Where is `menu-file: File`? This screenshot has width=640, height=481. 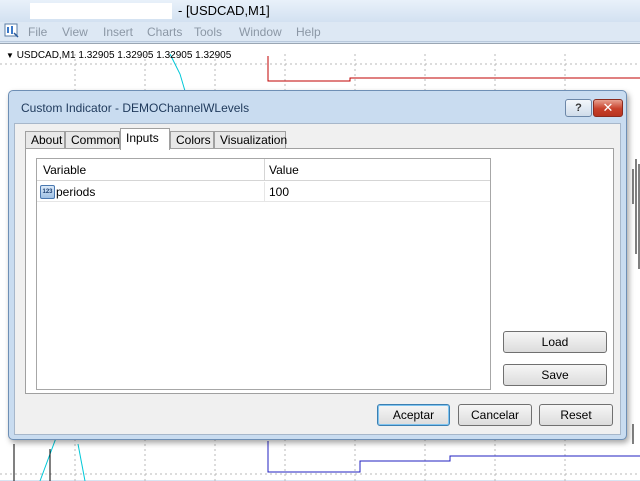
menu-file: File is located at coordinates (37, 32).